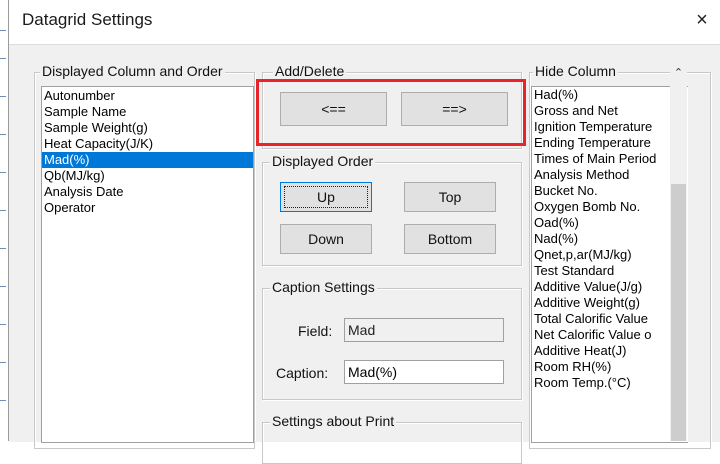  Describe the element at coordinates (610, 367) in the screenshot. I see `list-item: Room RH(%)` at that location.